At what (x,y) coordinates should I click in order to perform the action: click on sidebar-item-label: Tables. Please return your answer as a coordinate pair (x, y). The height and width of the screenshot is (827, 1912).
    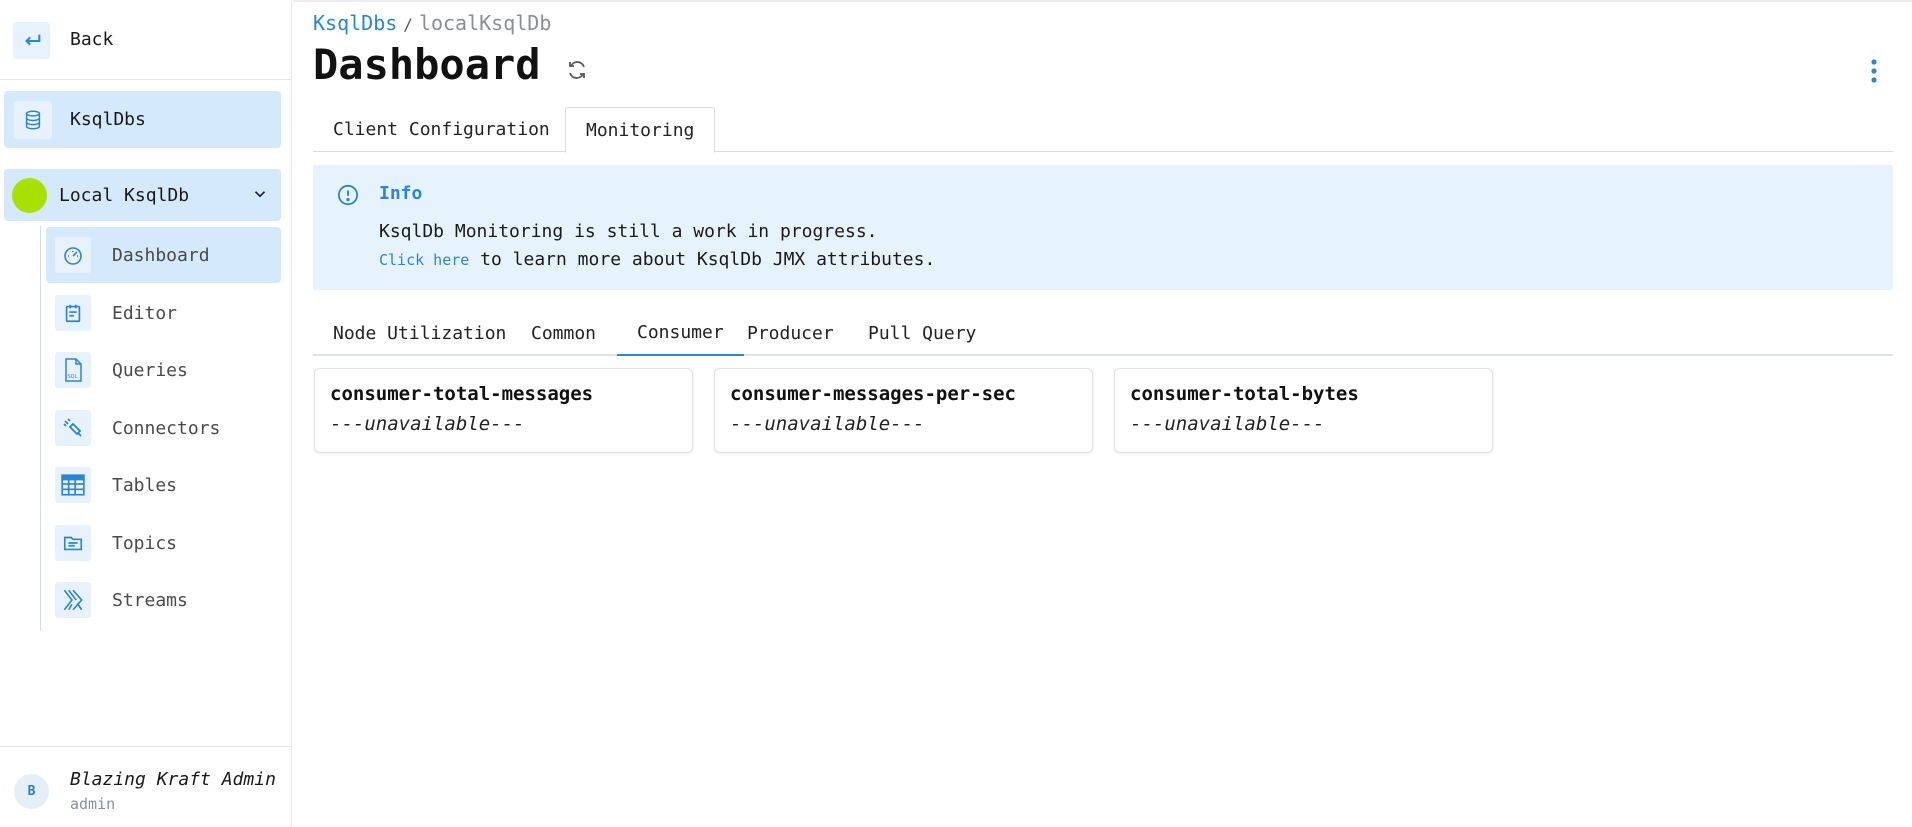
    Looking at the image, I should click on (145, 485).